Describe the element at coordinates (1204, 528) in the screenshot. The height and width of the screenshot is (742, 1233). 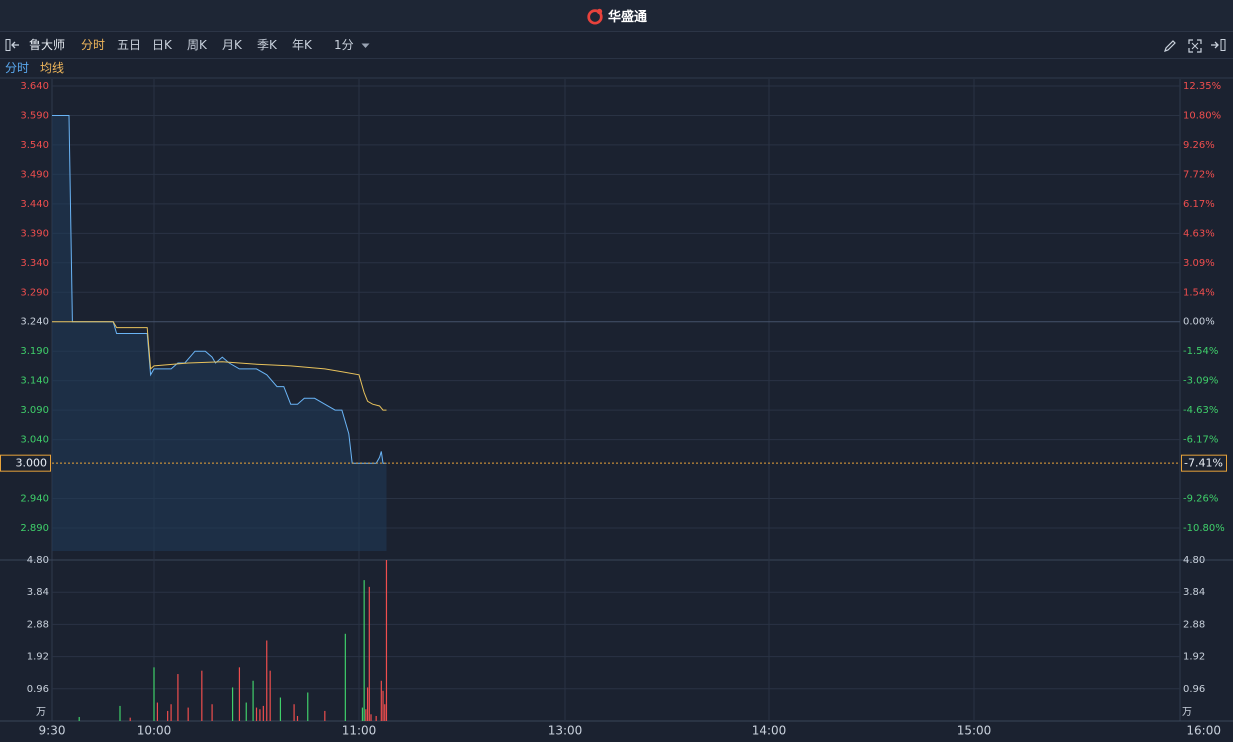
I see `percent-tick-label: -10.80%` at that location.